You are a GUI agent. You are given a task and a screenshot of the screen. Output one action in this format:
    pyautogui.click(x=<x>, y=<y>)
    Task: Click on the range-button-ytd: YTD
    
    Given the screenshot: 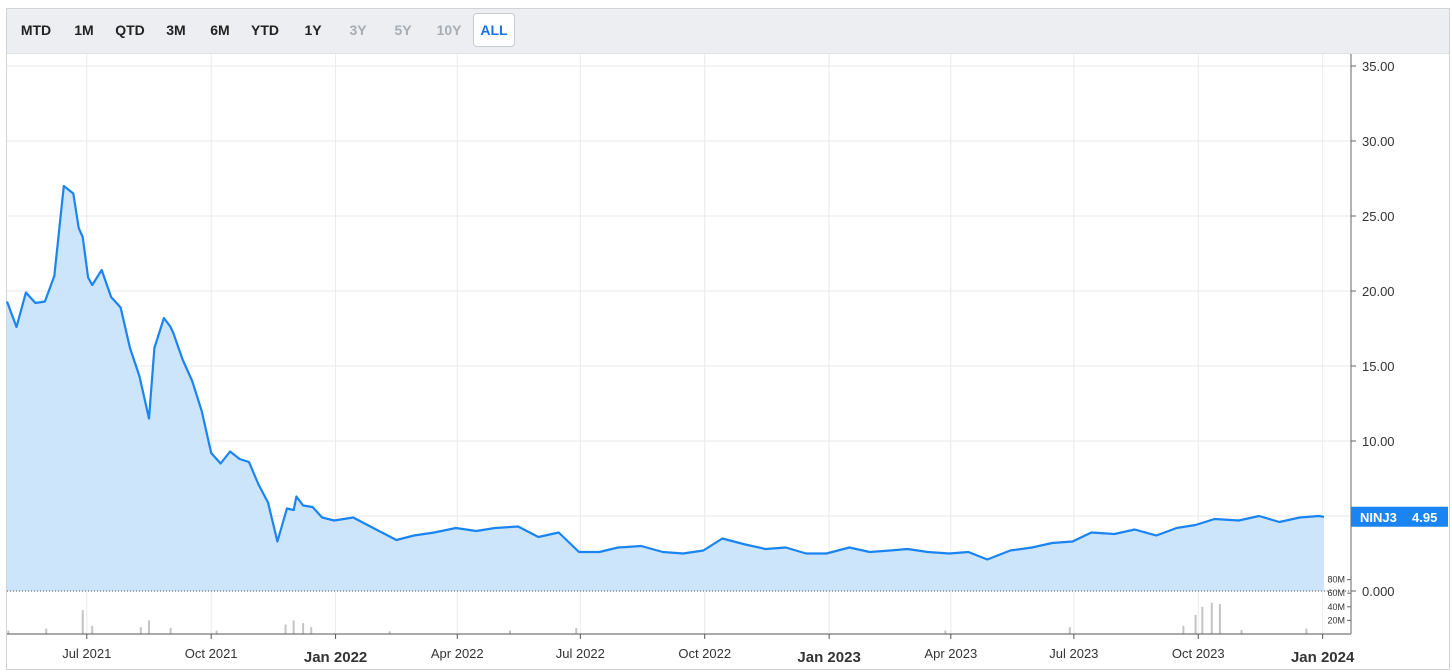 What is the action you would take?
    pyautogui.click(x=265, y=30)
    